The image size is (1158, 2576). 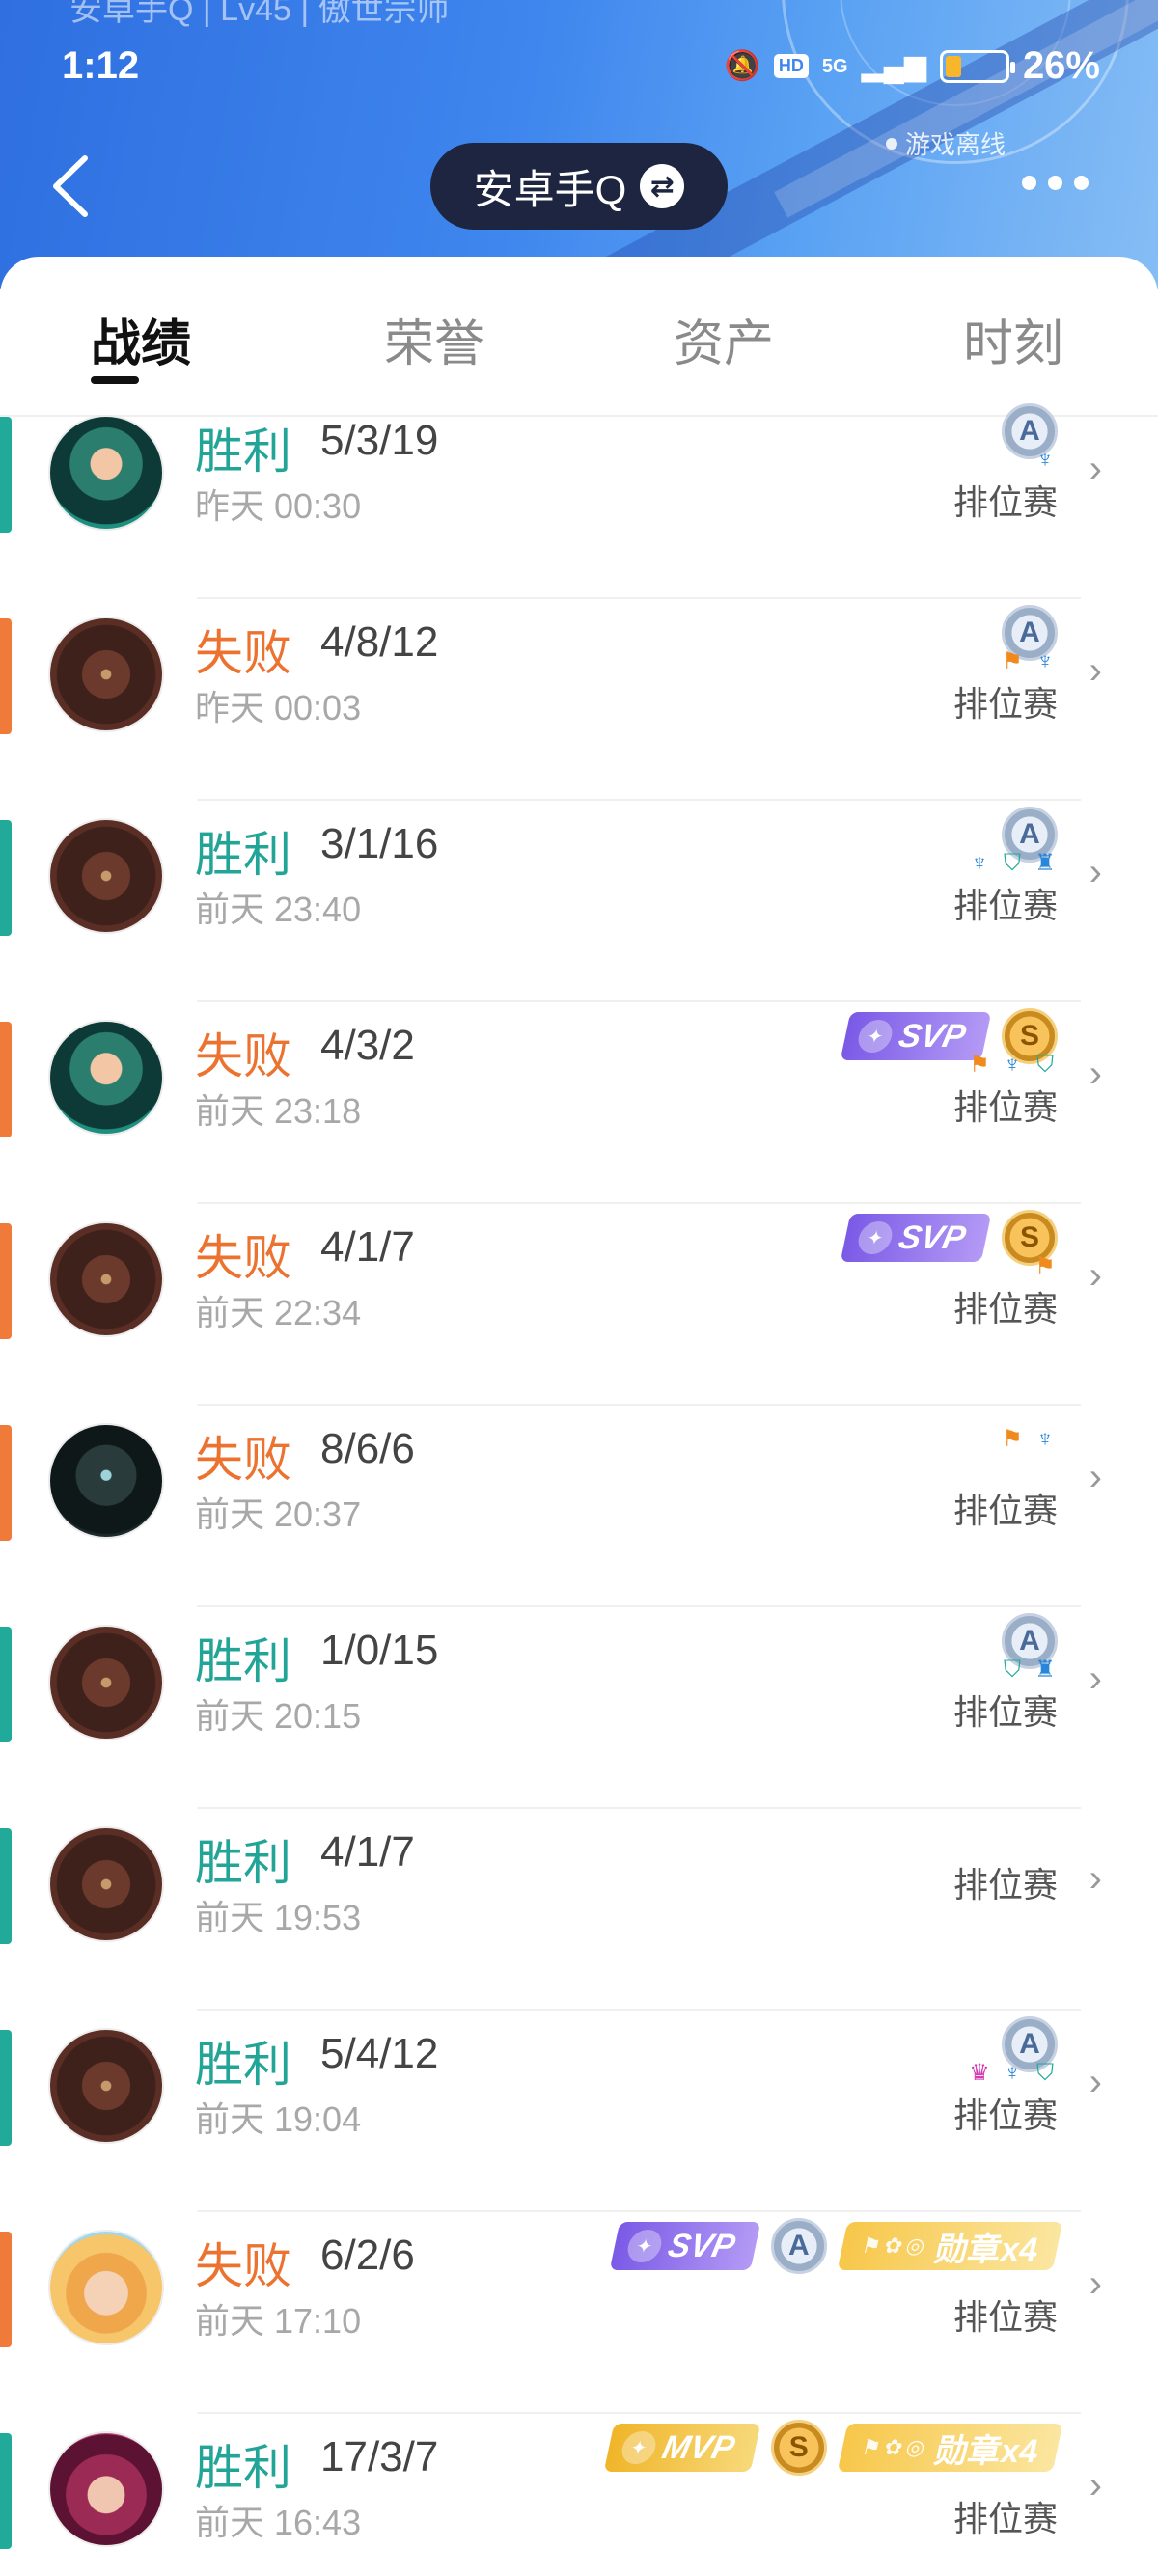 I want to click on match-mini-icons: ⚑ ♆, so click(x=1029, y=1439).